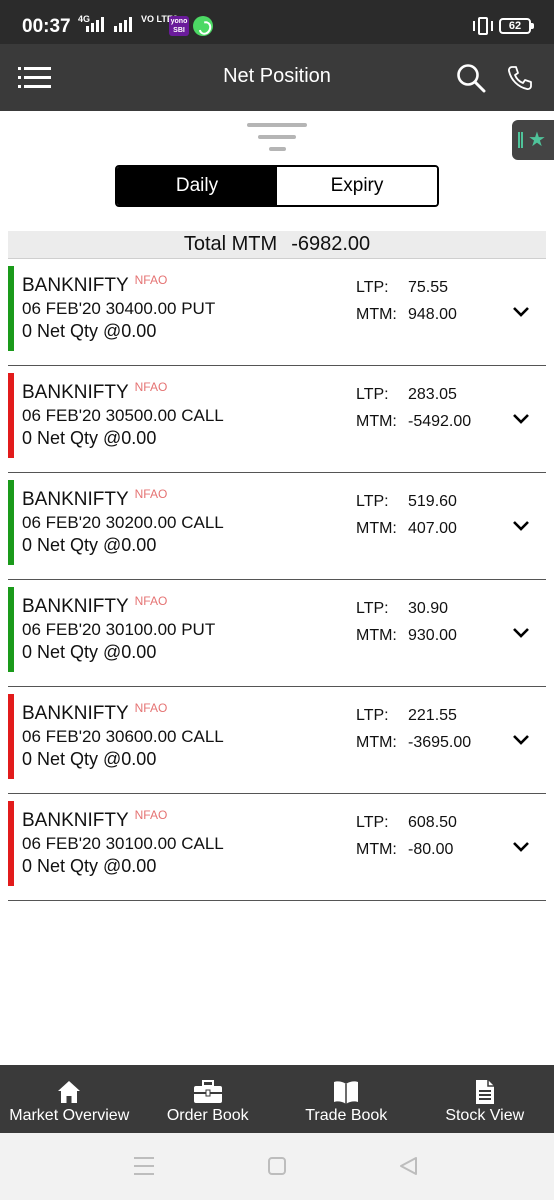 This screenshot has height=1200, width=554. I want to click on ltp-value: 519.60, so click(432, 501).